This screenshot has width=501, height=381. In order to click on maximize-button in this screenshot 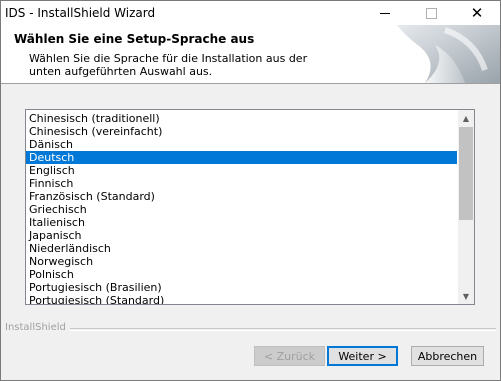, I will do `click(431, 13)`.